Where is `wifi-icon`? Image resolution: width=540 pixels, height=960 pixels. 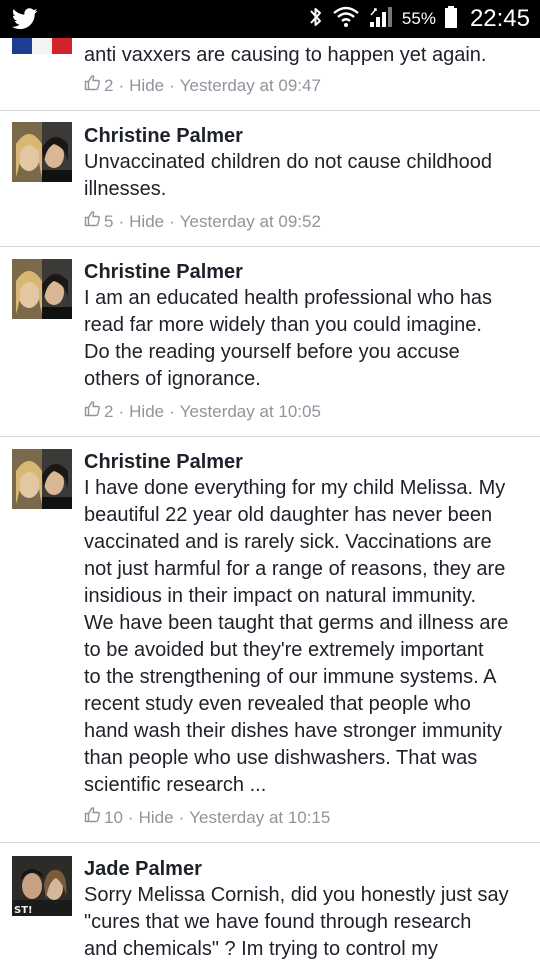 wifi-icon is located at coordinates (346, 19).